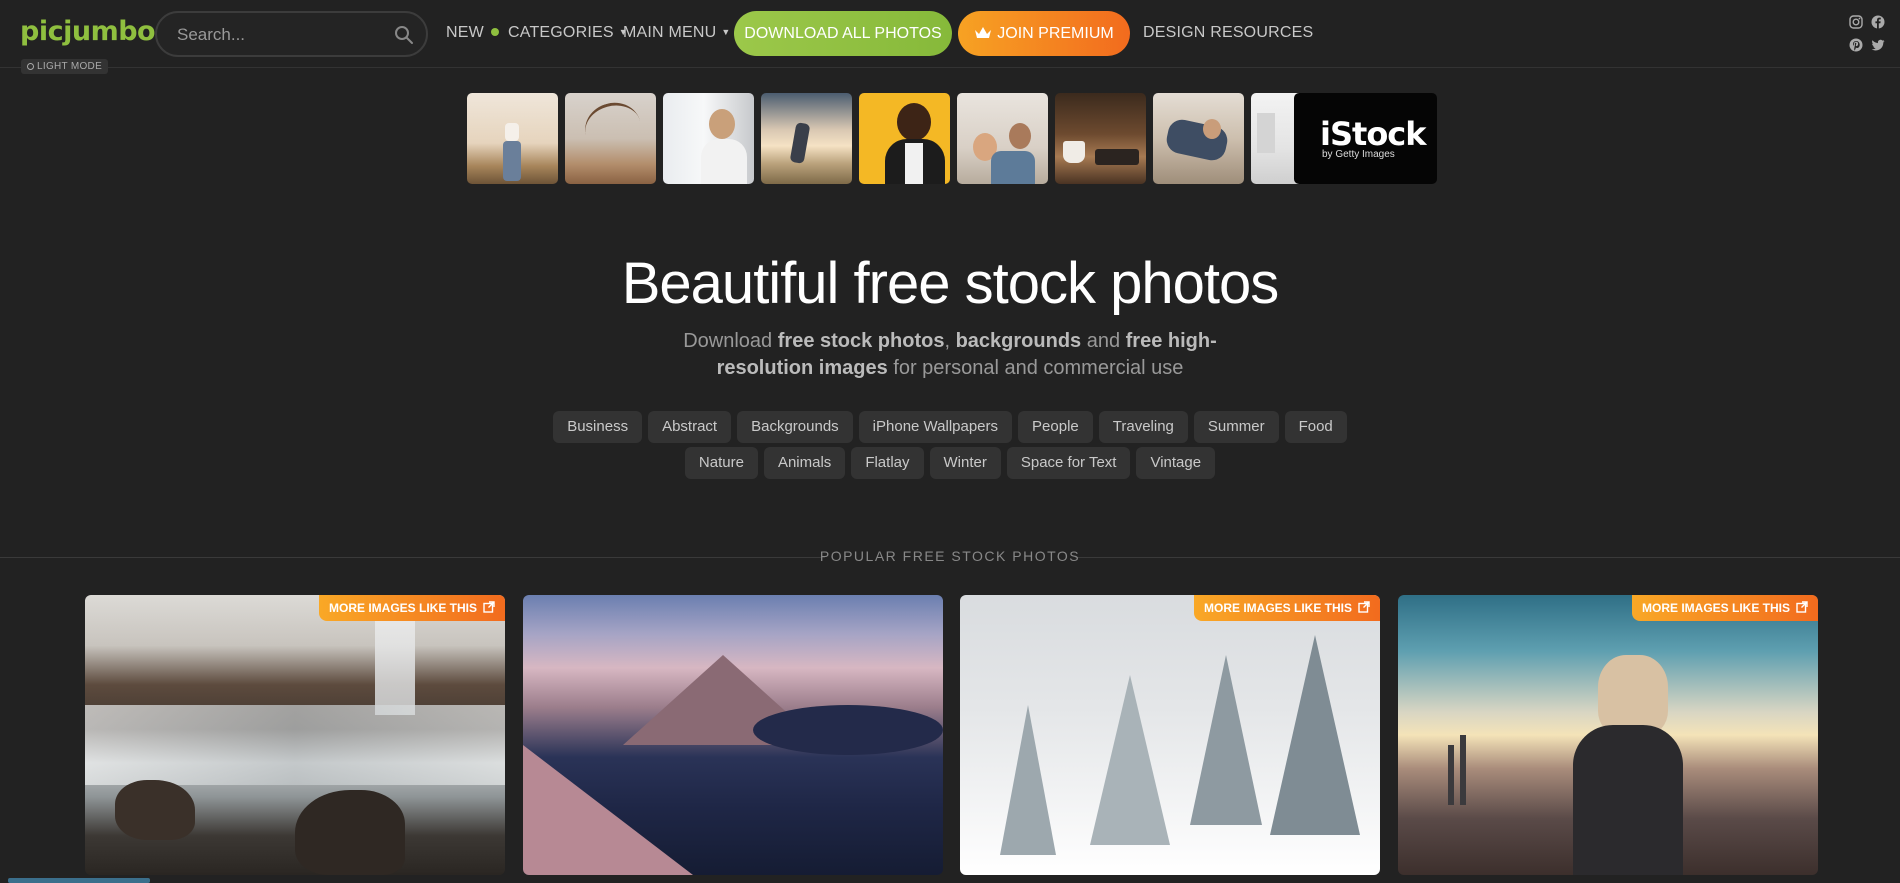 The width and height of the screenshot is (1900, 883). I want to click on subtitle-text: for personal and commercial use, so click(1035, 368).